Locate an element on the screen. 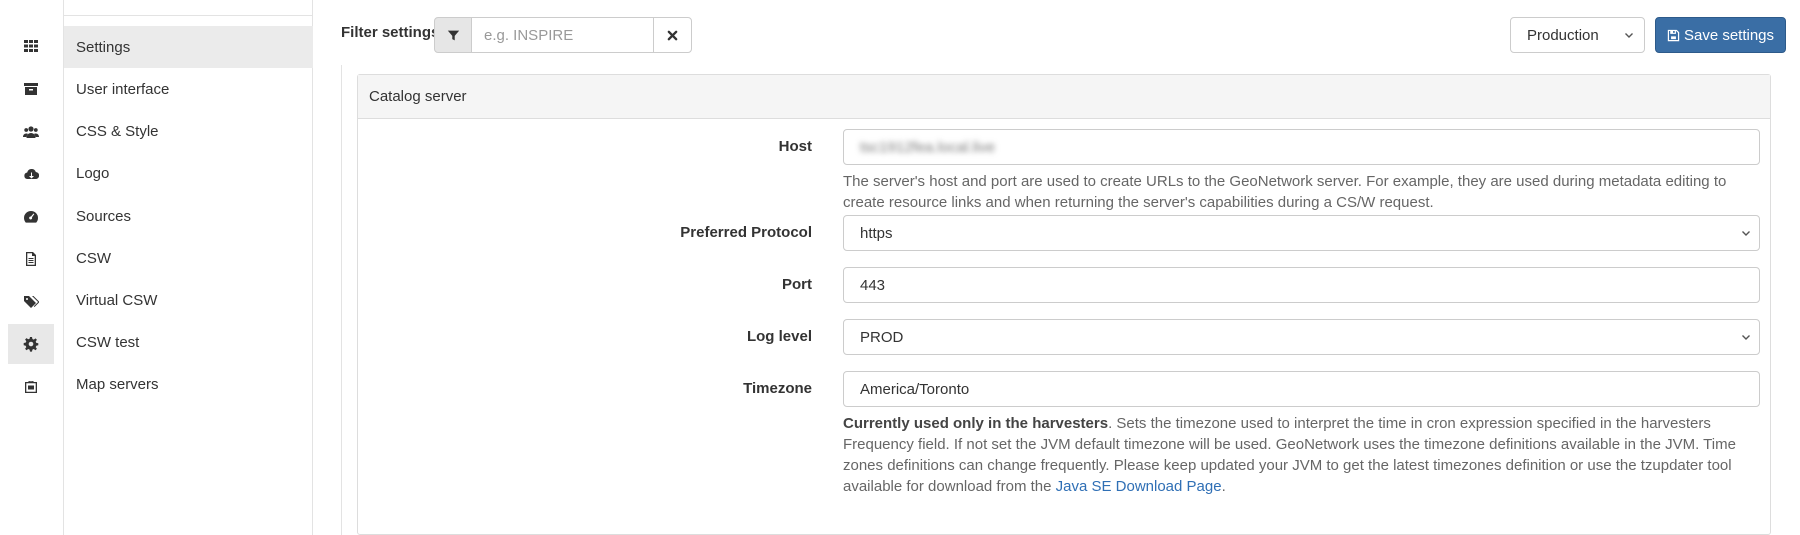  sidebar-item-css-style: CSS & Style is located at coordinates (188, 131).